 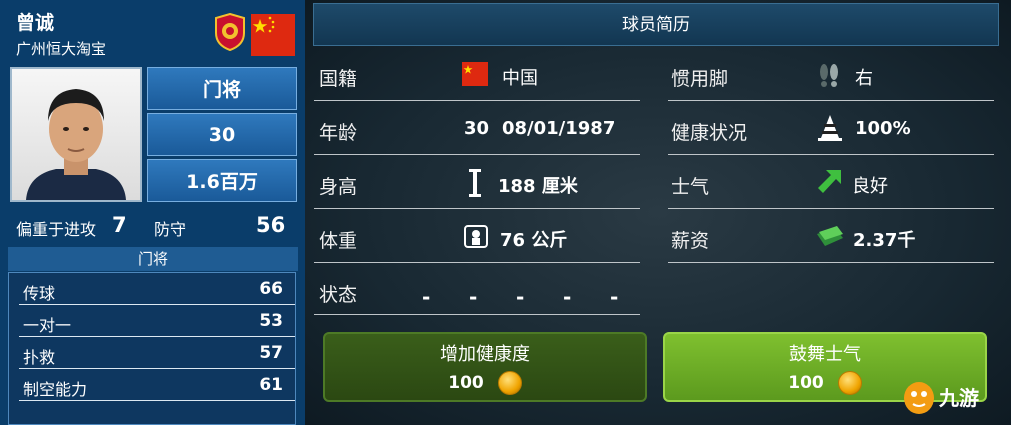 I want to click on player-portrait, so click(x=76, y=134).